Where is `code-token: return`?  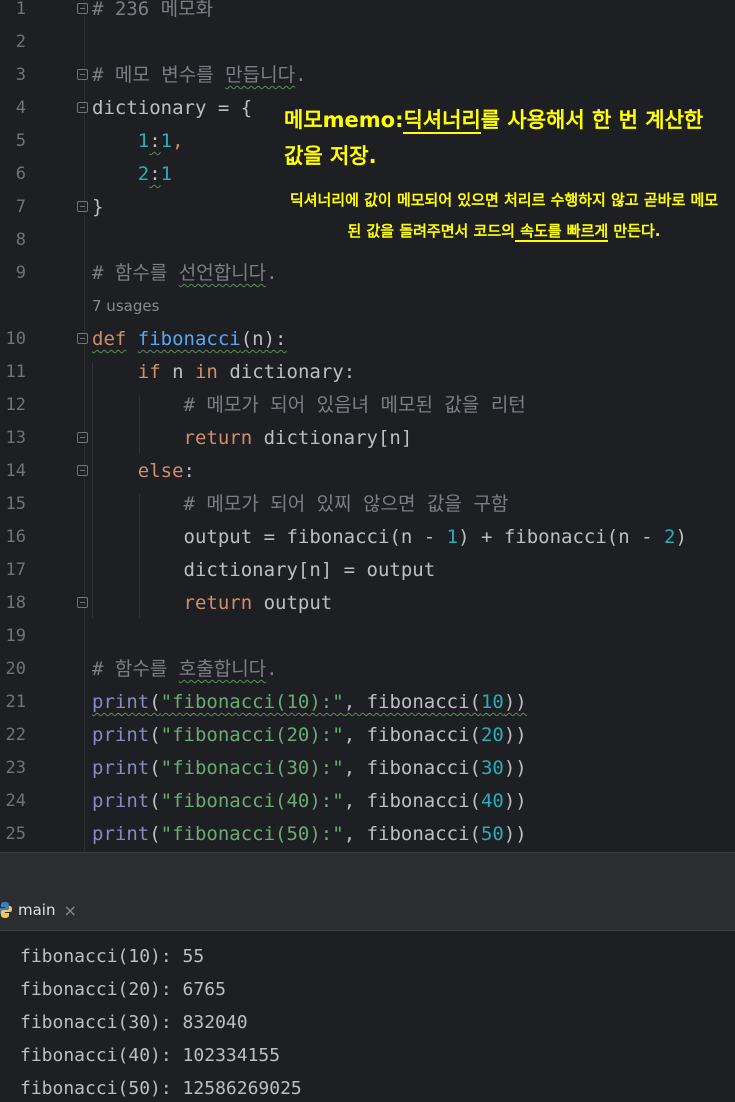 code-token: return is located at coordinates (218, 603).